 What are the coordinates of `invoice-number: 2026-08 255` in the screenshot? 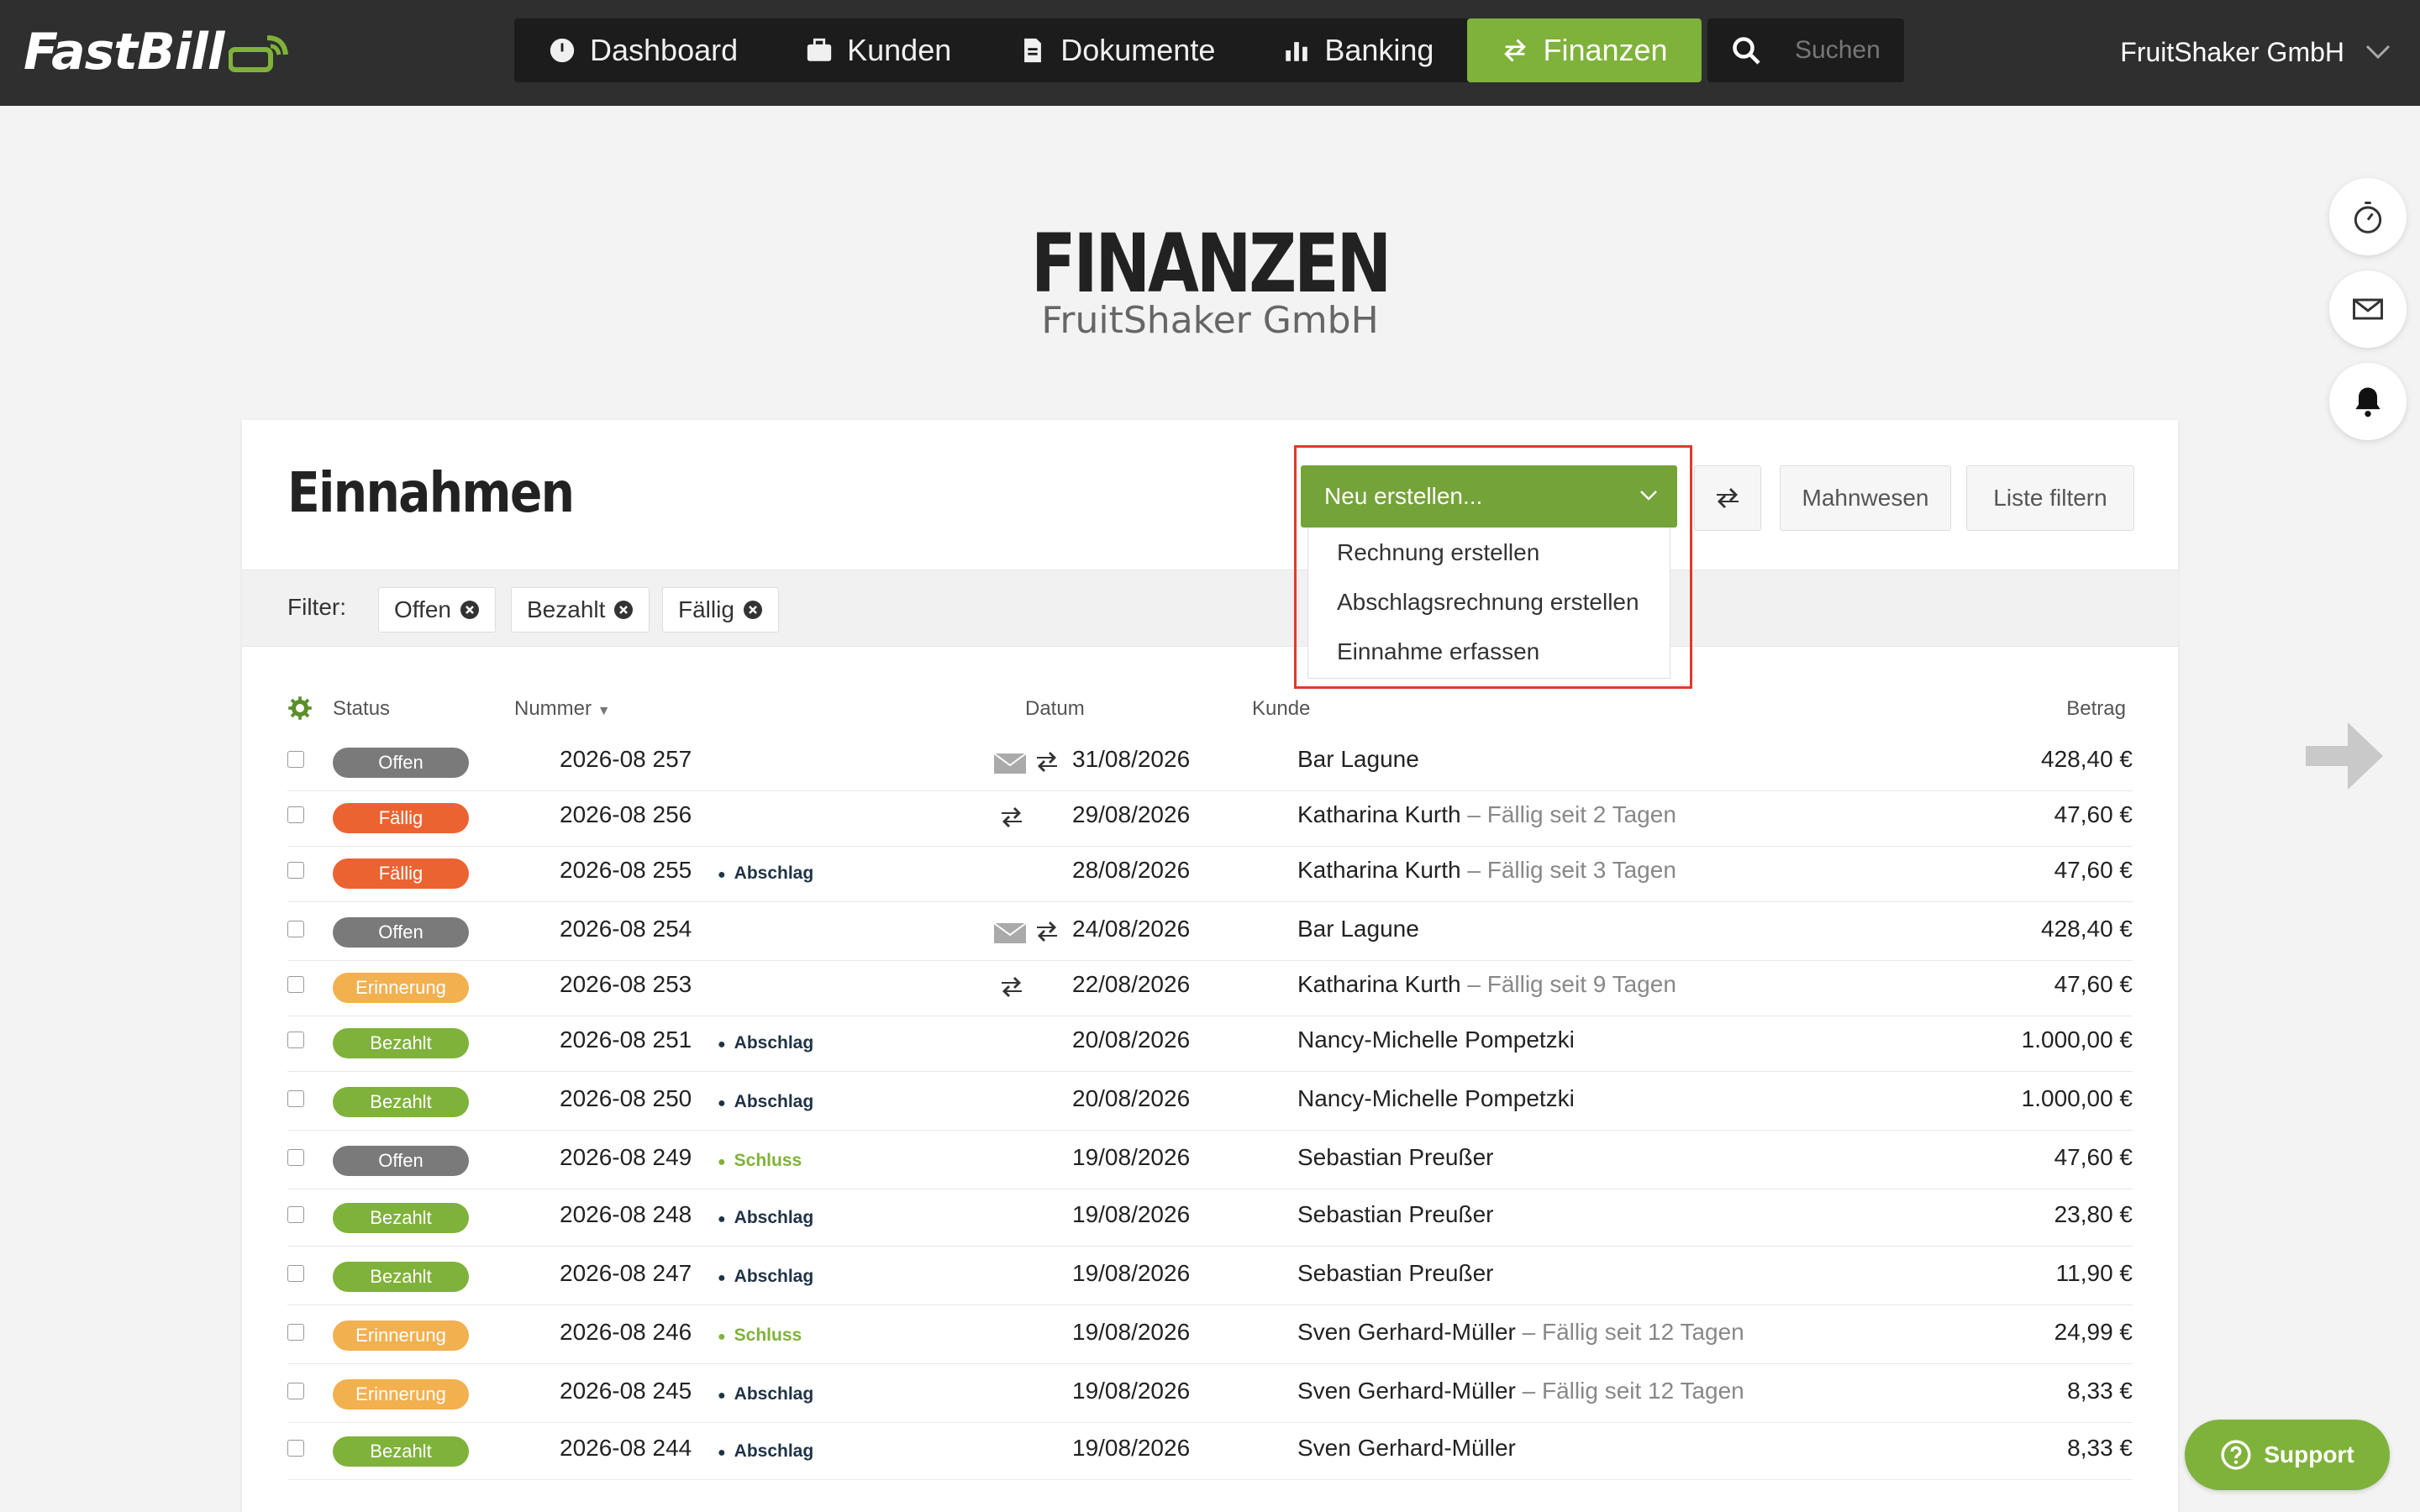 It's located at (626, 870).